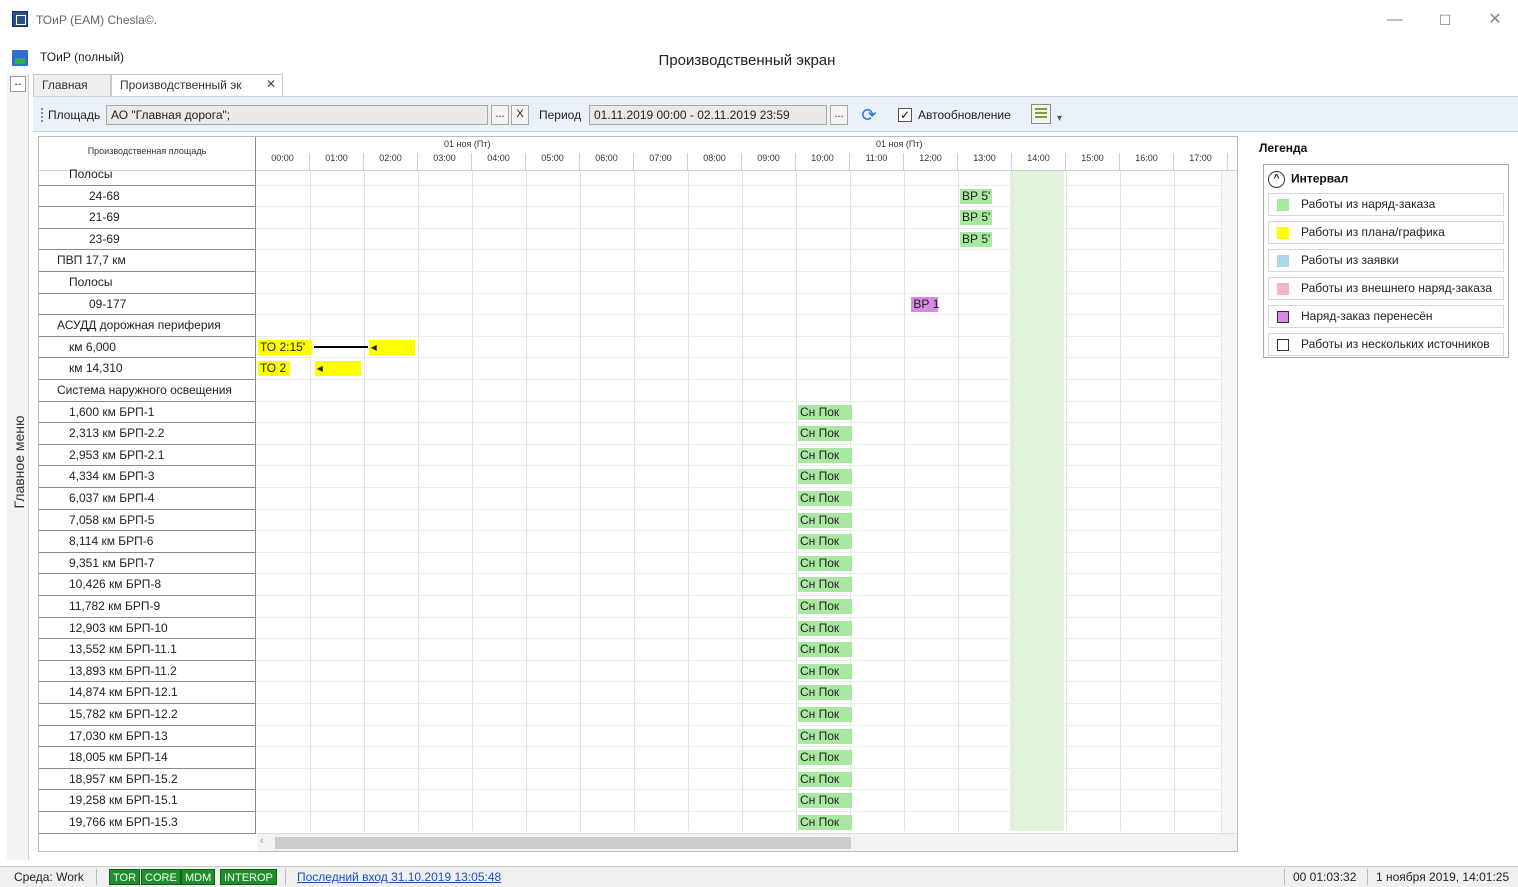 The image size is (1518, 887). I want to click on grid-row: 21-69, so click(638, 218).